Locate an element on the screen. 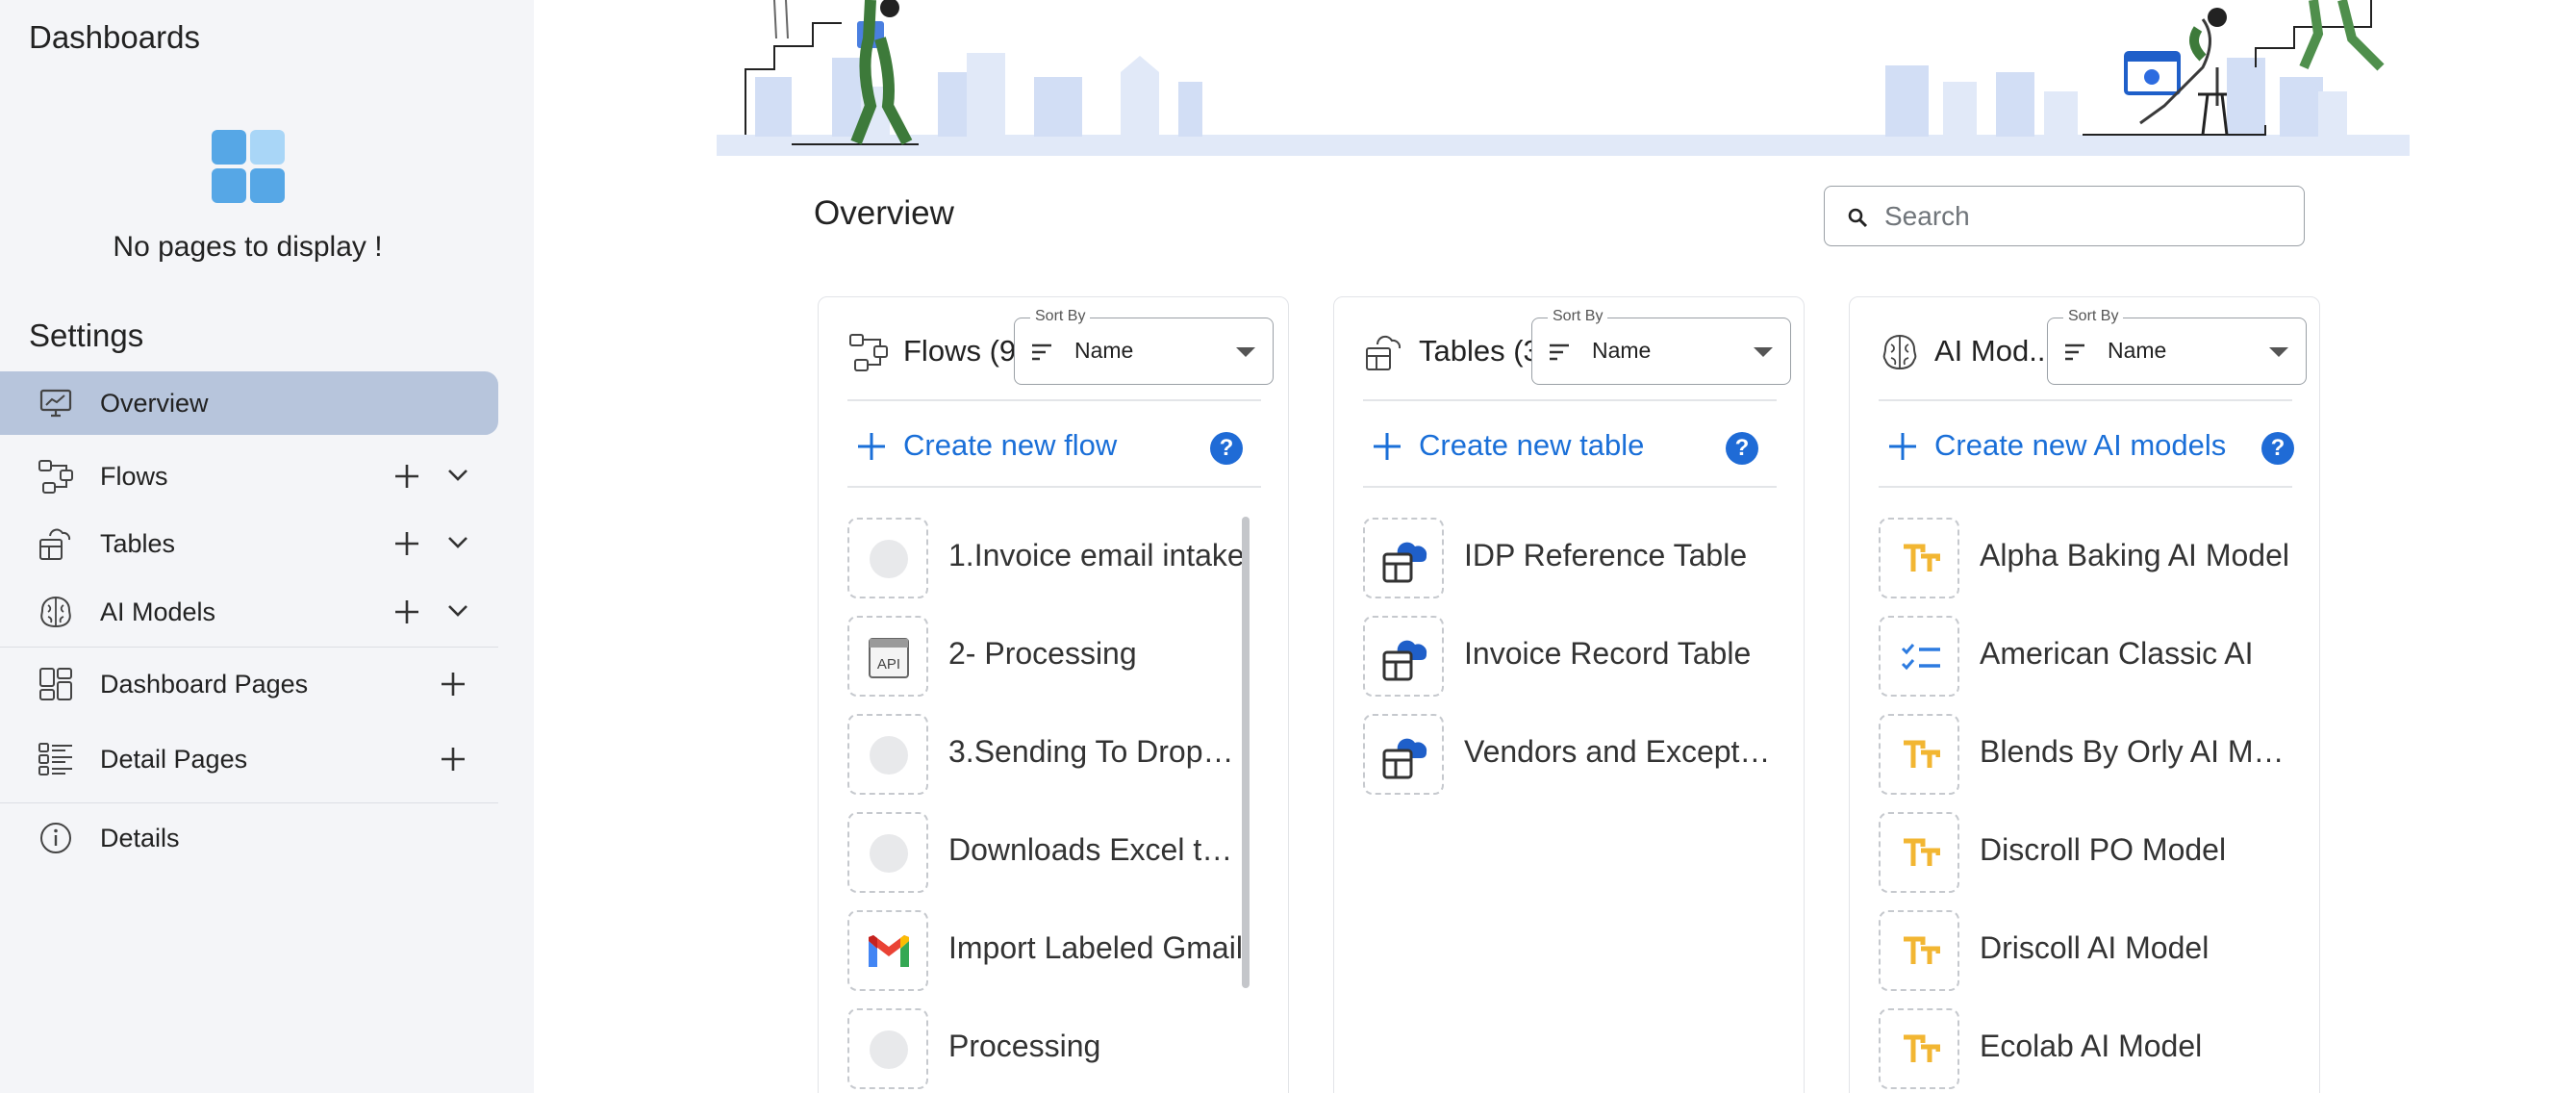 This screenshot has width=2576, height=1093. scrollbar is located at coordinates (1246, 757).